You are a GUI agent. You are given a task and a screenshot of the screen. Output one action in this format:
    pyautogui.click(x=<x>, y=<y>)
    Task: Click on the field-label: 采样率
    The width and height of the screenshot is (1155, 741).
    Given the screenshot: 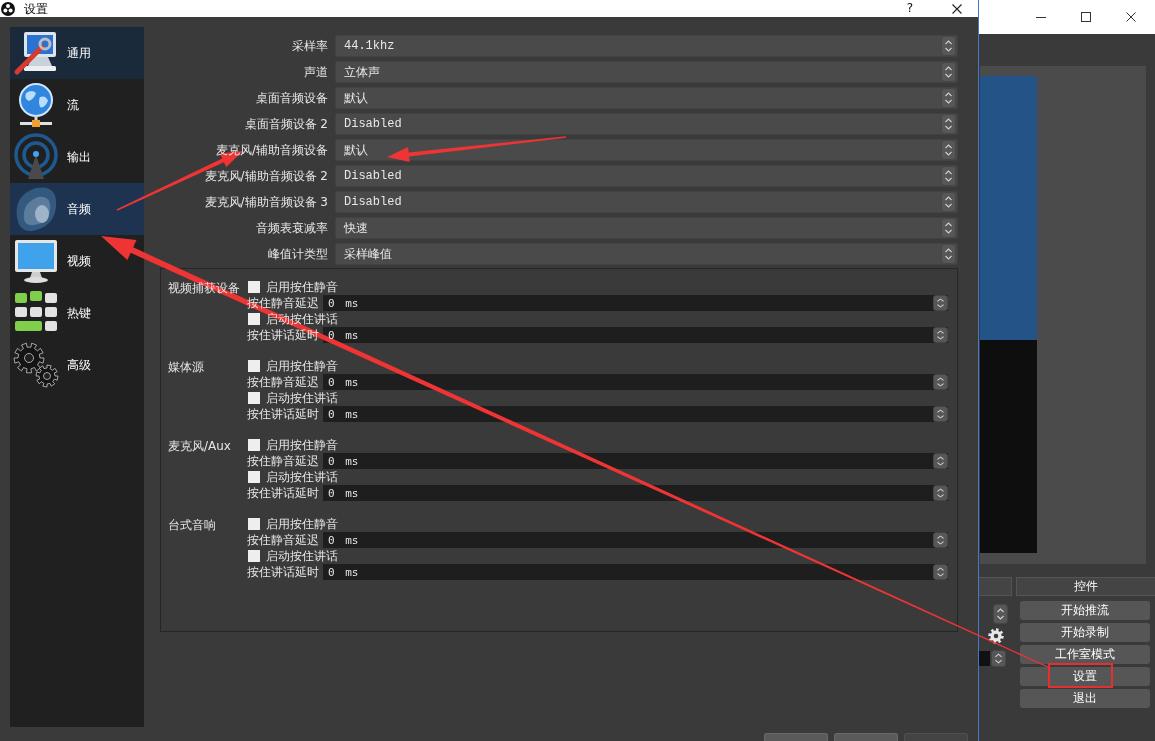 What is the action you would take?
    pyautogui.click(x=309, y=46)
    